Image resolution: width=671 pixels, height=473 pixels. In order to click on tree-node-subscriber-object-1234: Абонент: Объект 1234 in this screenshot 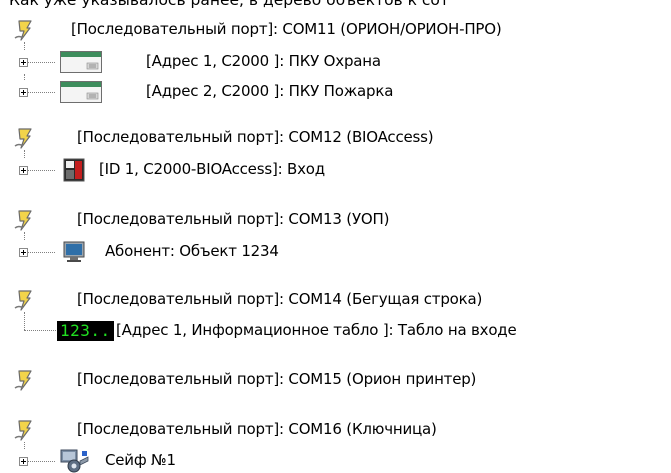, I will do `click(252, 252)`.